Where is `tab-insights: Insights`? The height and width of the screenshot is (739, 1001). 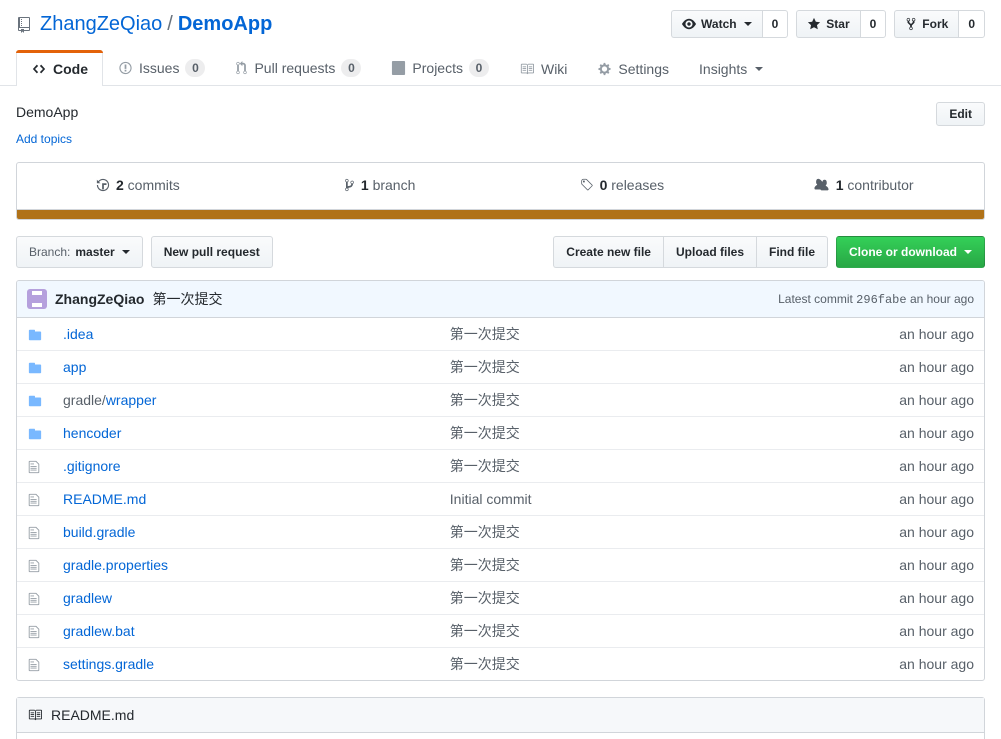 tab-insights: Insights is located at coordinates (731, 68).